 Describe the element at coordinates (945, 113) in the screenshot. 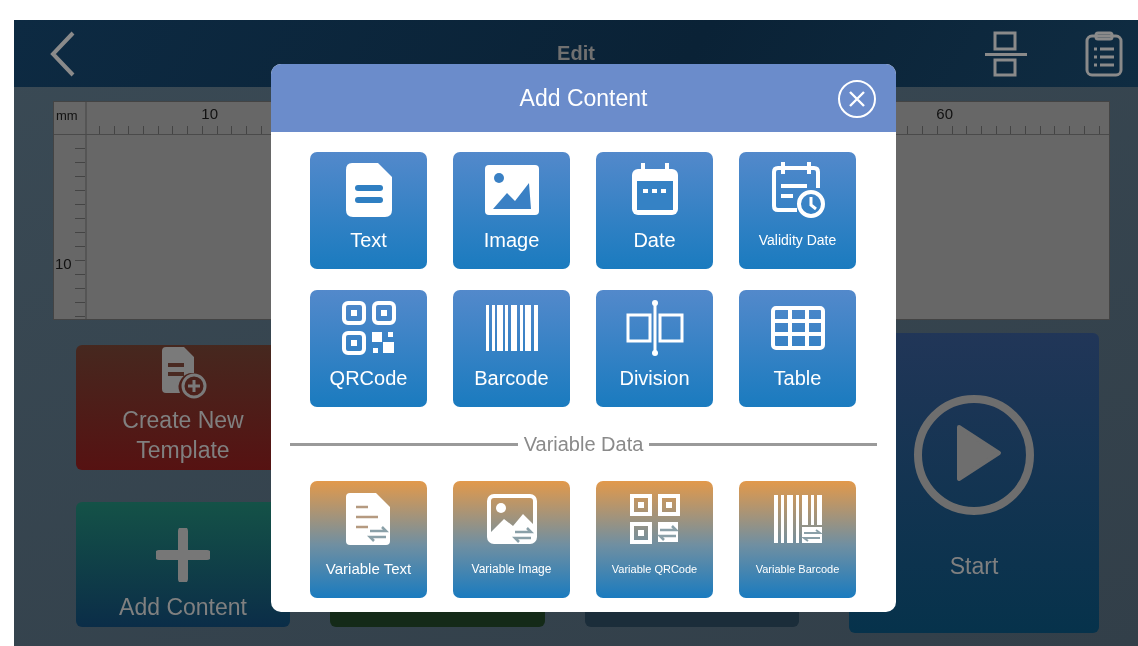

I see `ruler-label: 60` at that location.